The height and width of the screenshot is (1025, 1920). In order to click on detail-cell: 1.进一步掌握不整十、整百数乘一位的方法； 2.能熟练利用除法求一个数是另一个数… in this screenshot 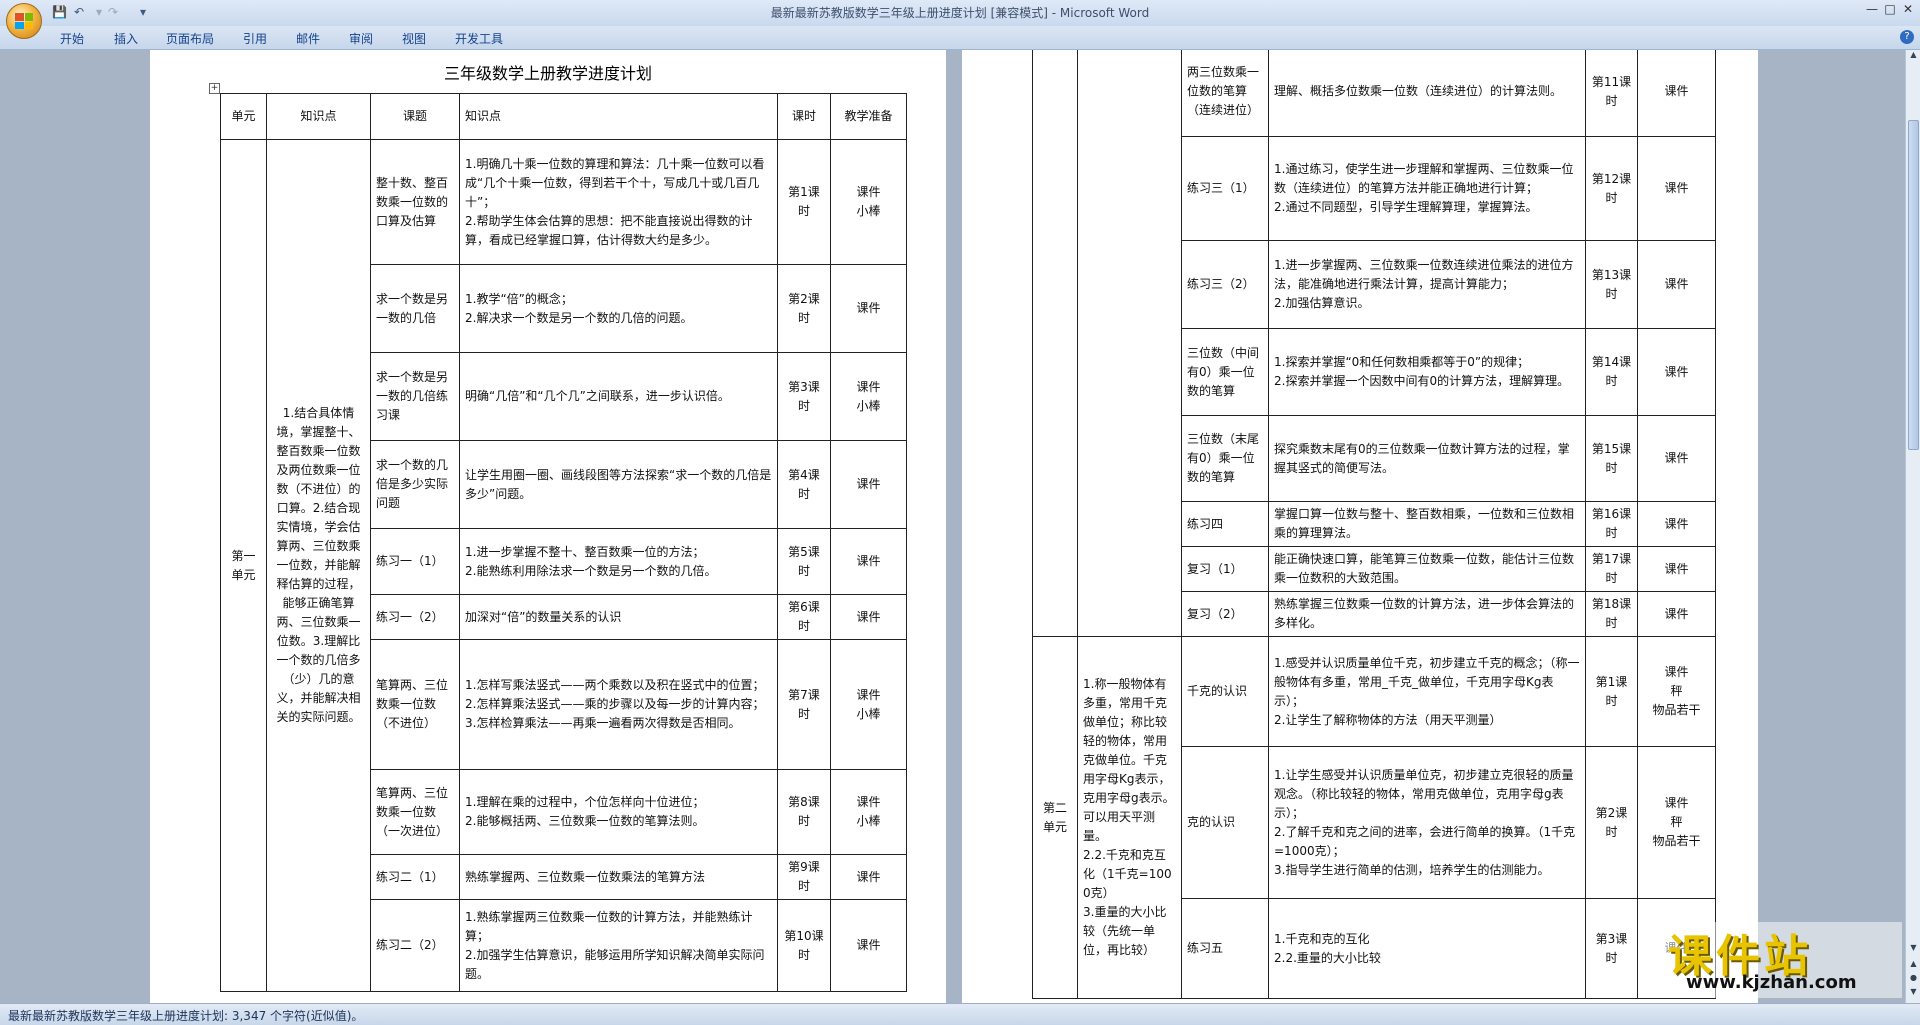, I will do `click(618, 561)`.